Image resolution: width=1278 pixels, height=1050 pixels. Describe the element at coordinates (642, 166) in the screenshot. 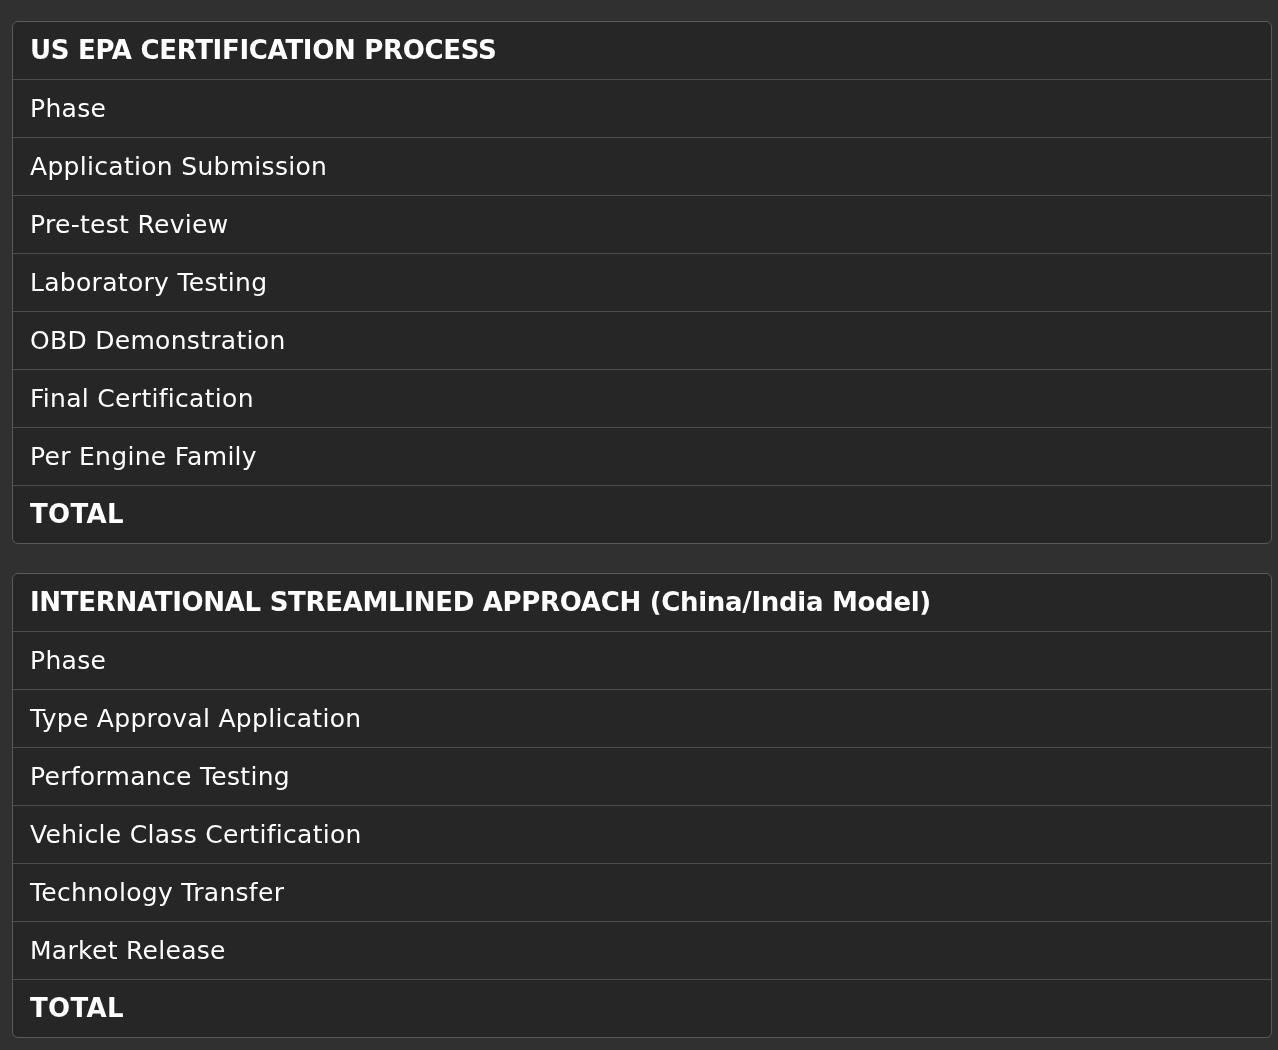

I see `table-cell: Application Submission` at that location.